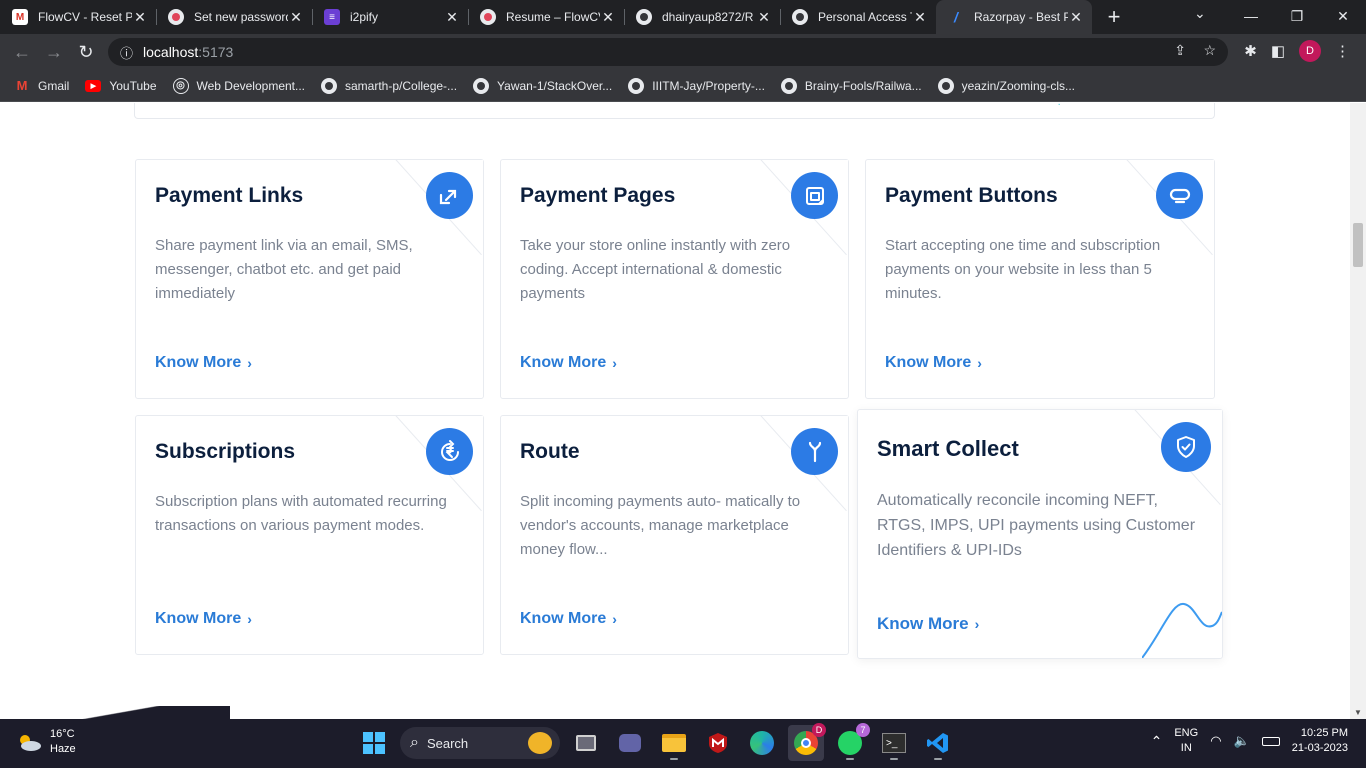 The image size is (1366, 768). I want to click on taskbar-search: ⌕ Search, so click(480, 743).